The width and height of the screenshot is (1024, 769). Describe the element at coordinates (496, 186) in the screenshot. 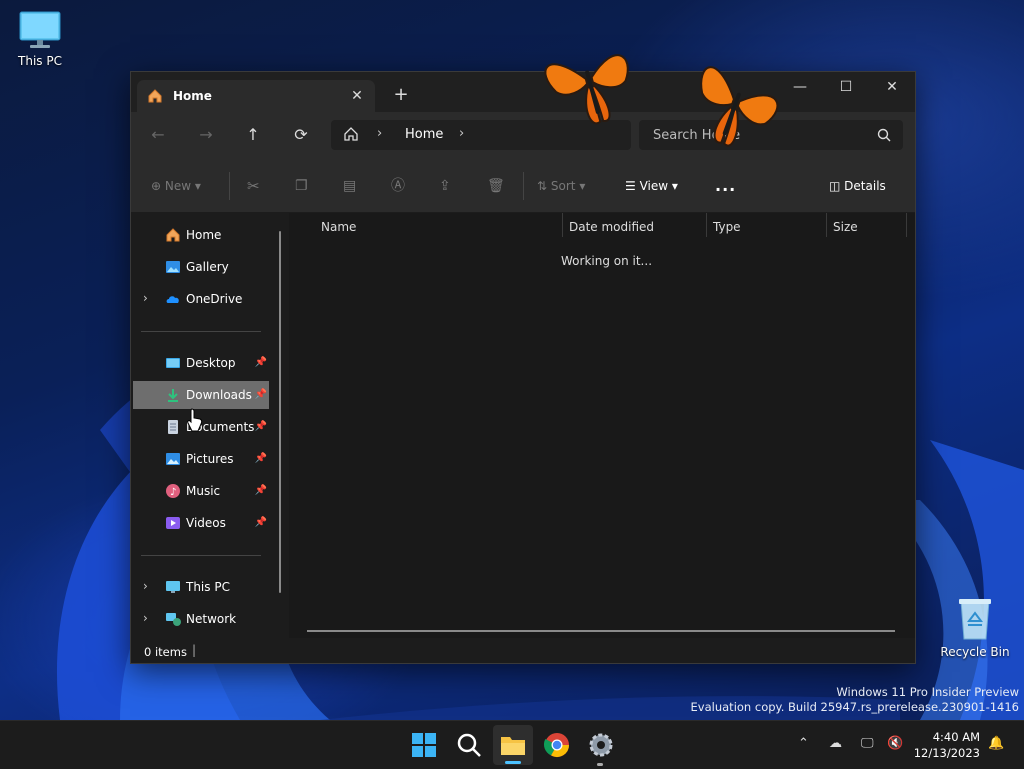

I see `delete-icon: 🗑` at that location.